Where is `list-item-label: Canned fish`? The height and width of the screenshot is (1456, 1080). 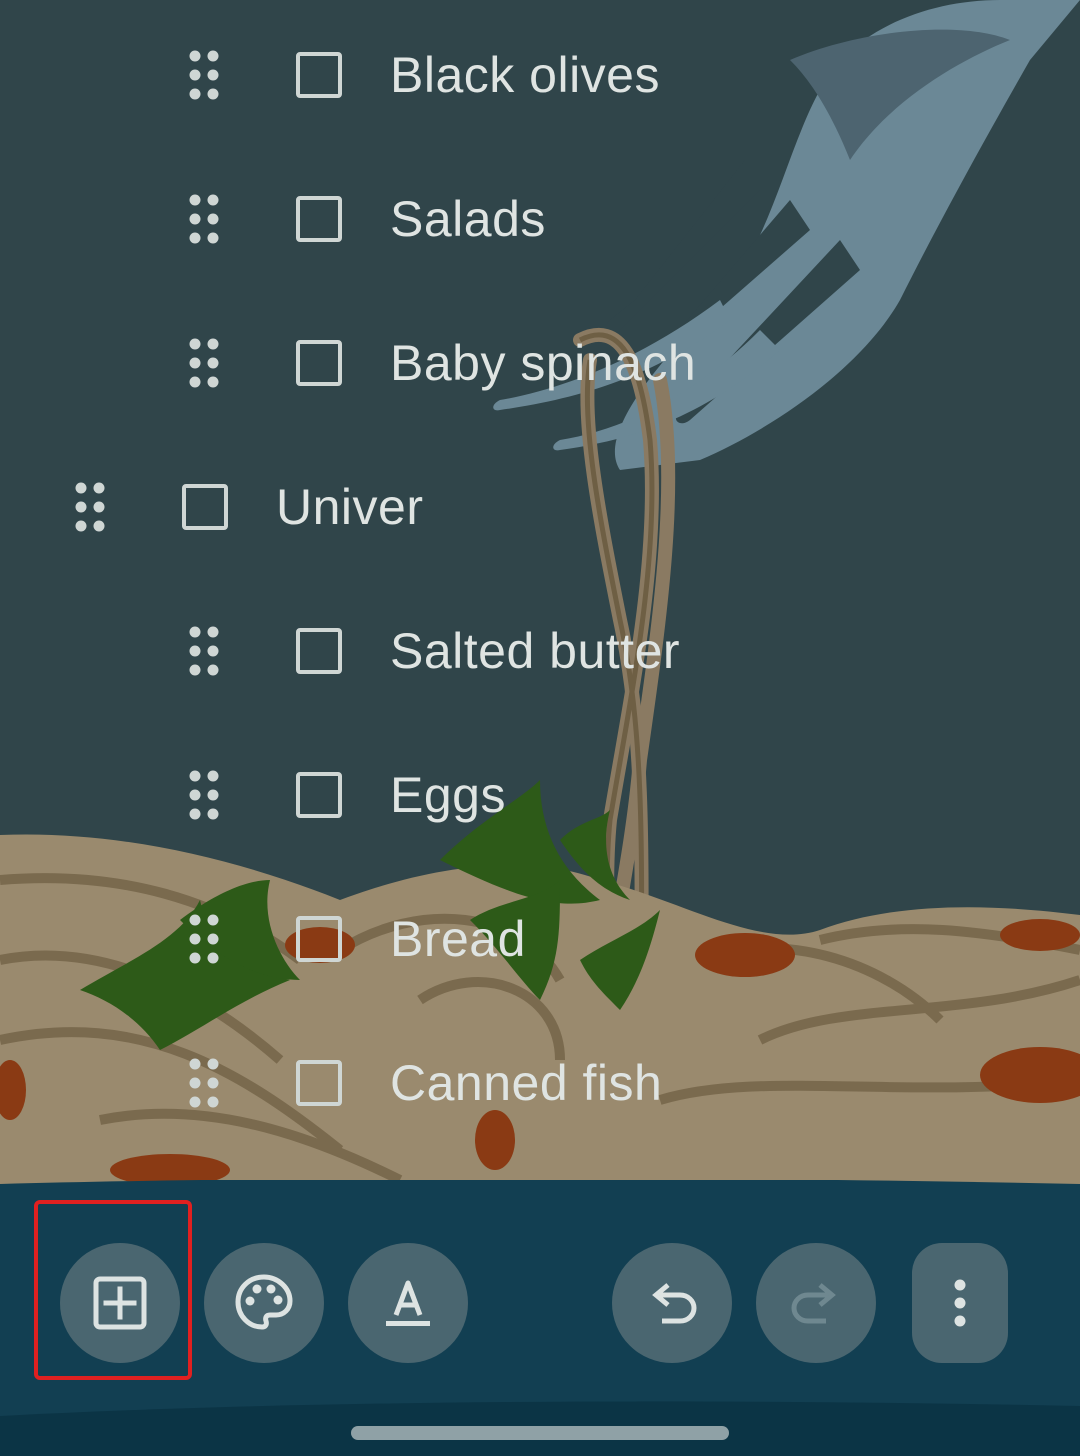 list-item-label: Canned fish is located at coordinates (526, 1083).